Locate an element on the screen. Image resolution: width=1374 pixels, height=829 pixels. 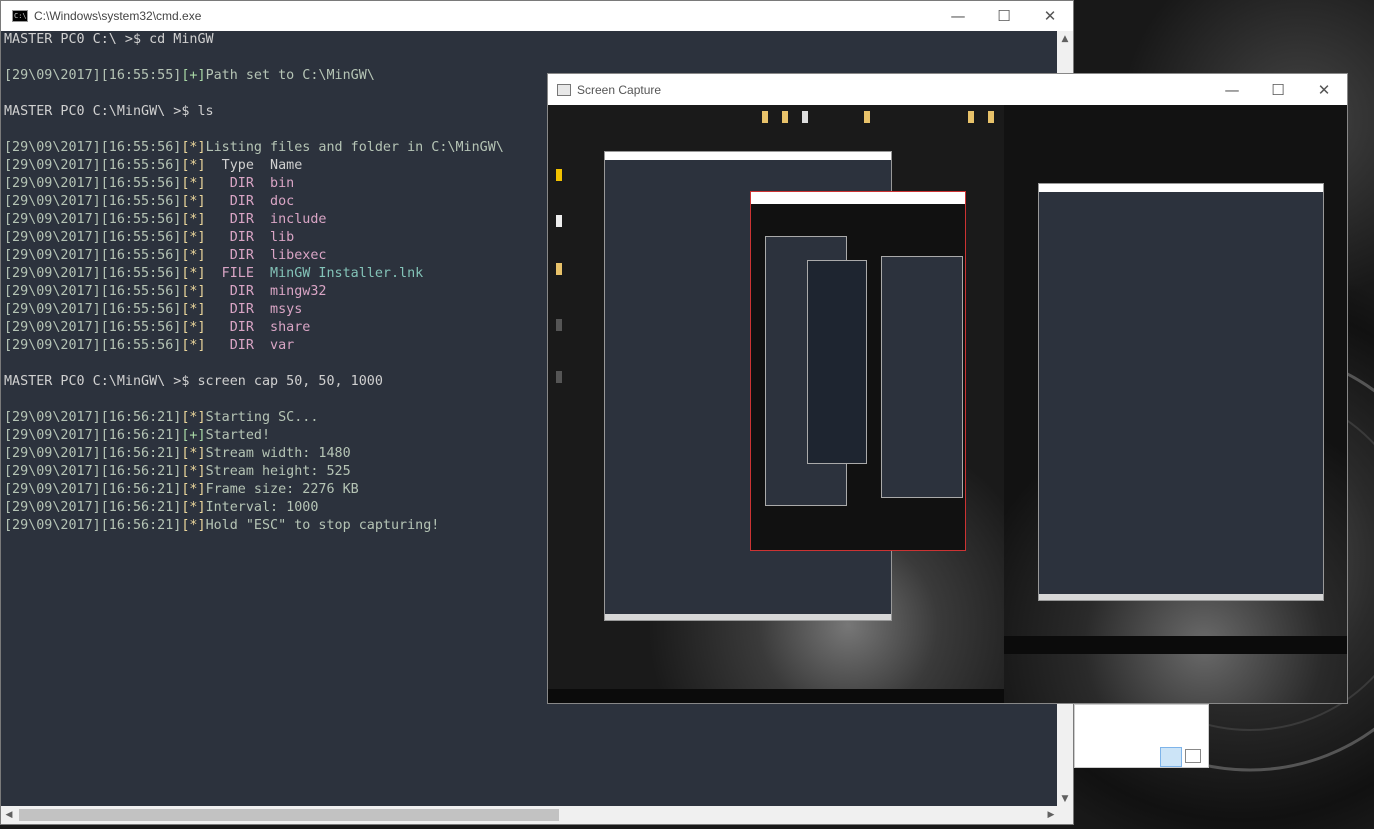
listing-entry-name: MinGW Installer.lnk is located at coordinates (338, 273).